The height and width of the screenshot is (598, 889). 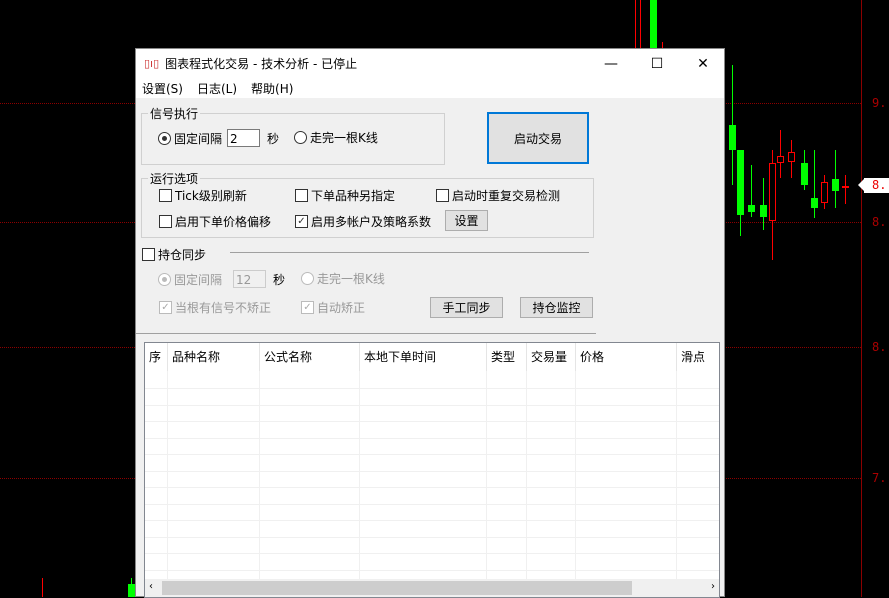 I want to click on position-sync-checkbox: 持仓同步, so click(x=174, y=254).